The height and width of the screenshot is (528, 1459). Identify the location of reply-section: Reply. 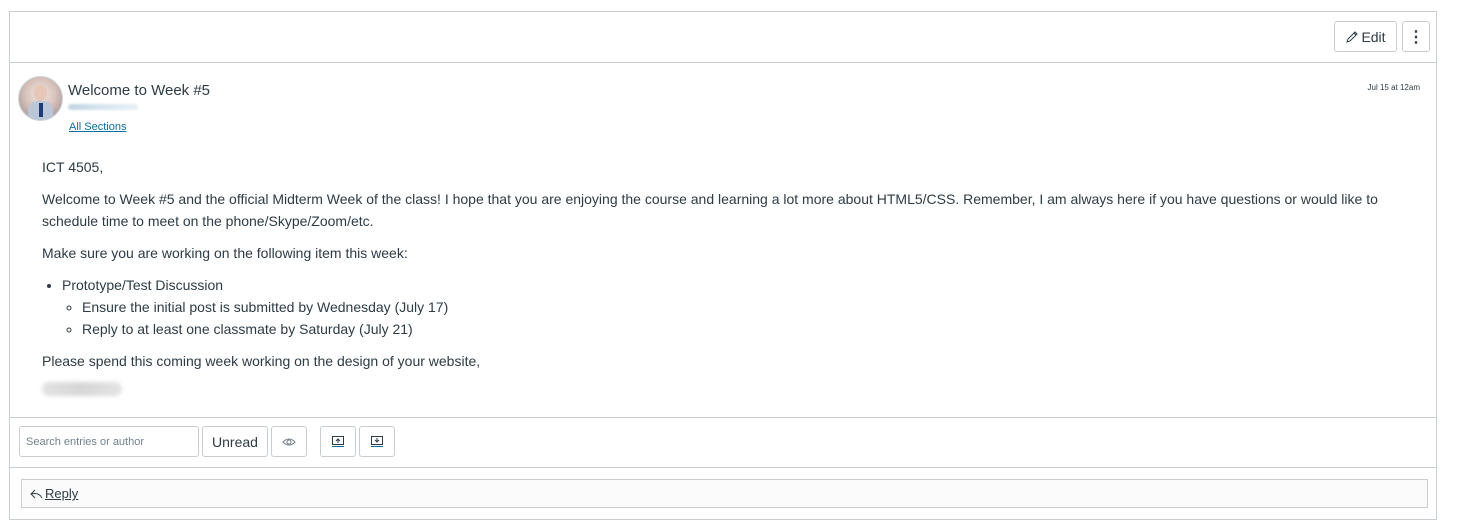
(723, 493).